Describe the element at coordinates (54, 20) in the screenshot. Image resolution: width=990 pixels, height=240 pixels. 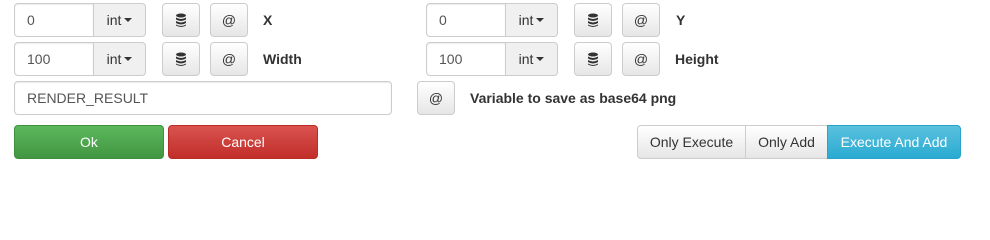
I see `x-input: 0` at that location.